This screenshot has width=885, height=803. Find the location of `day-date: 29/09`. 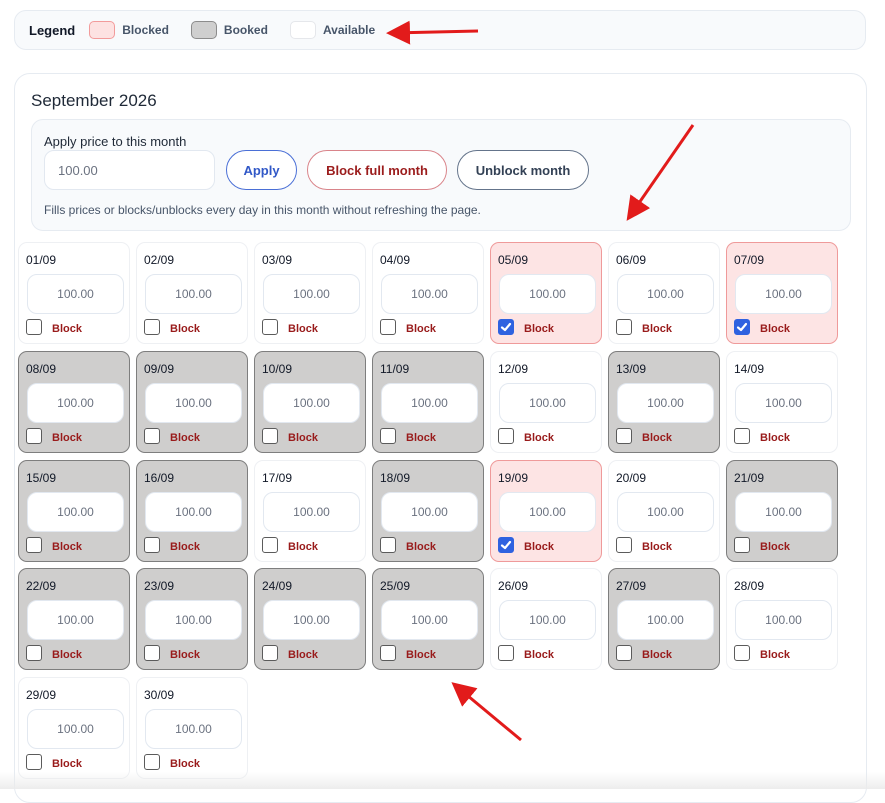

day-date: 29/09 is located at coordinates (41, 695).